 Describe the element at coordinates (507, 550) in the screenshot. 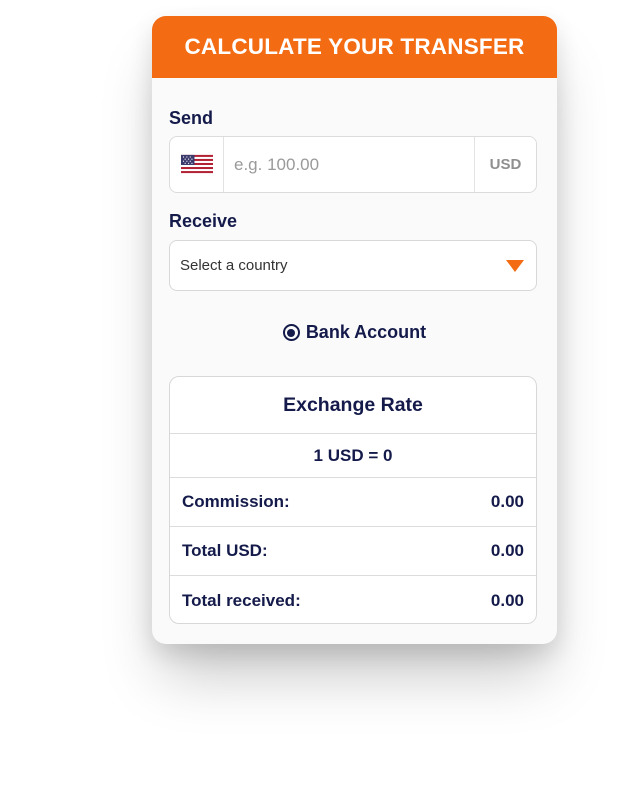

I see `total-usd-value: 0.00` at that location.